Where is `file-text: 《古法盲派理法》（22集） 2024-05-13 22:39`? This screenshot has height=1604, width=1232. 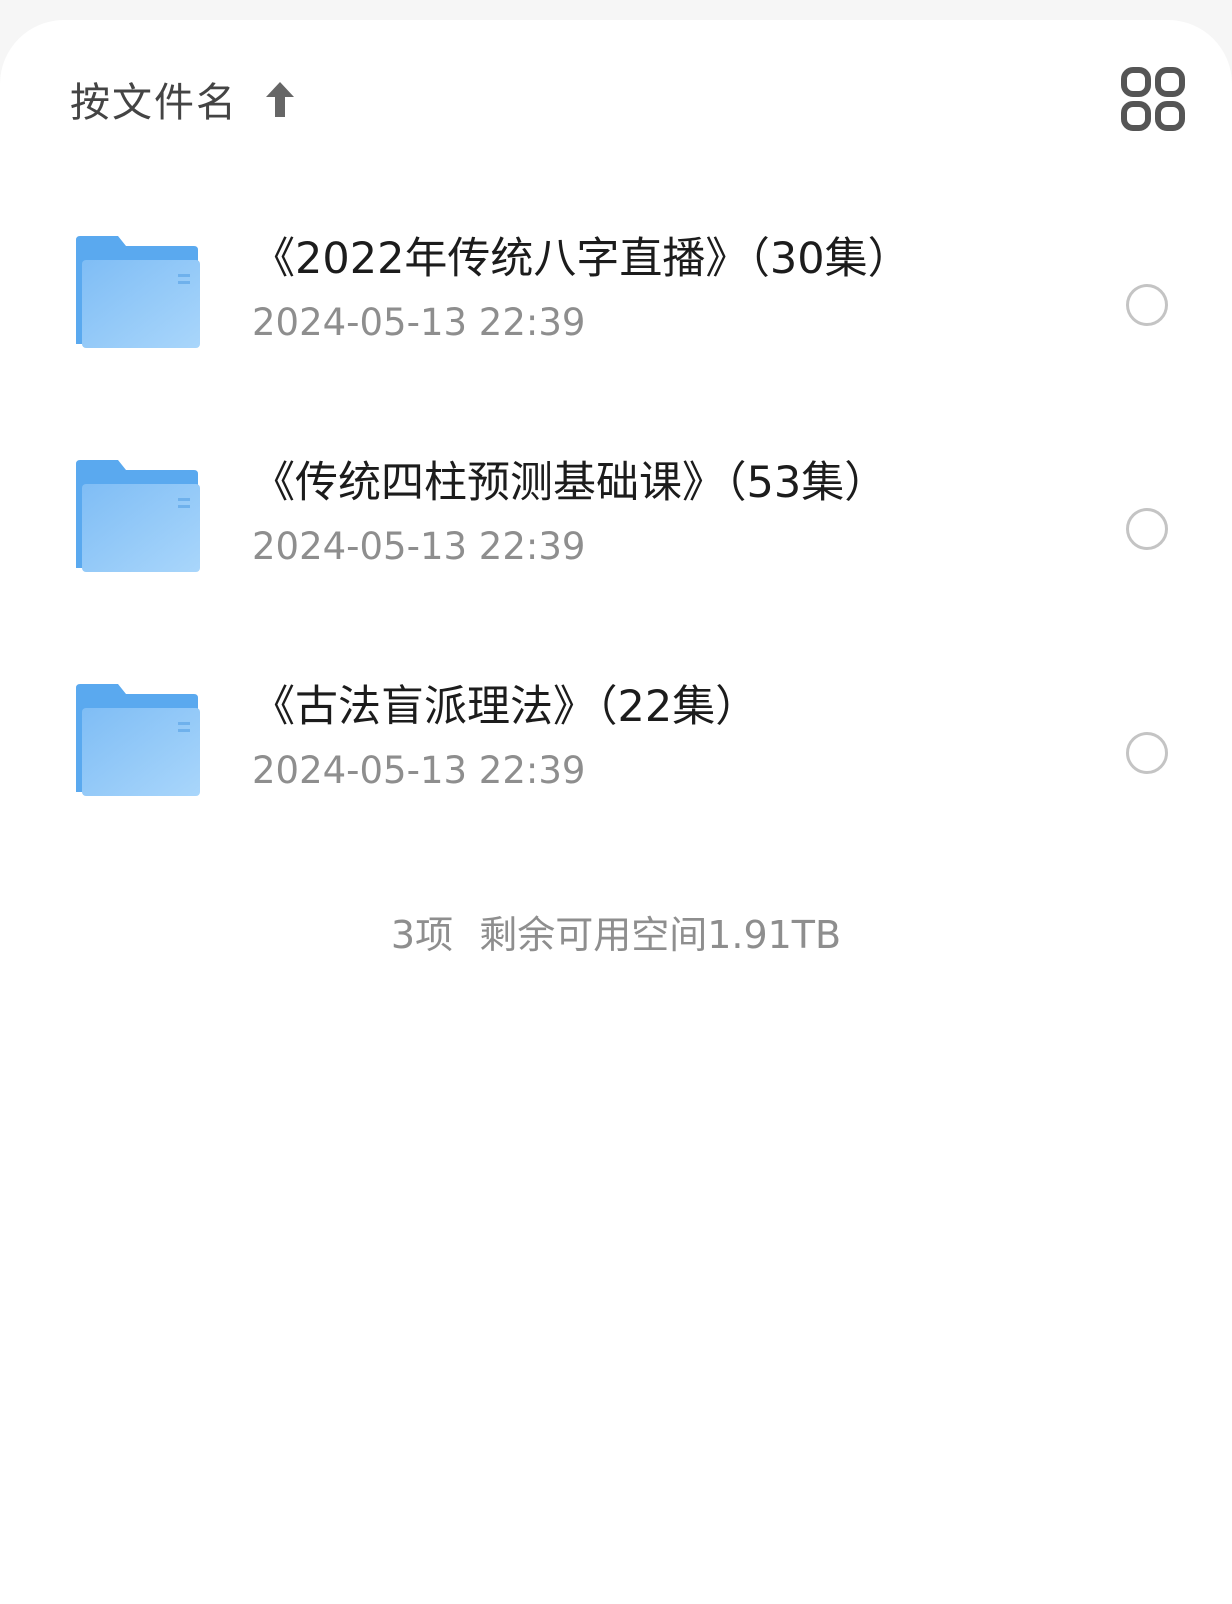 file-text: 《古法盲派理法》（22集） 2024-05-13 22:39 is located at coordinates (662, 737).